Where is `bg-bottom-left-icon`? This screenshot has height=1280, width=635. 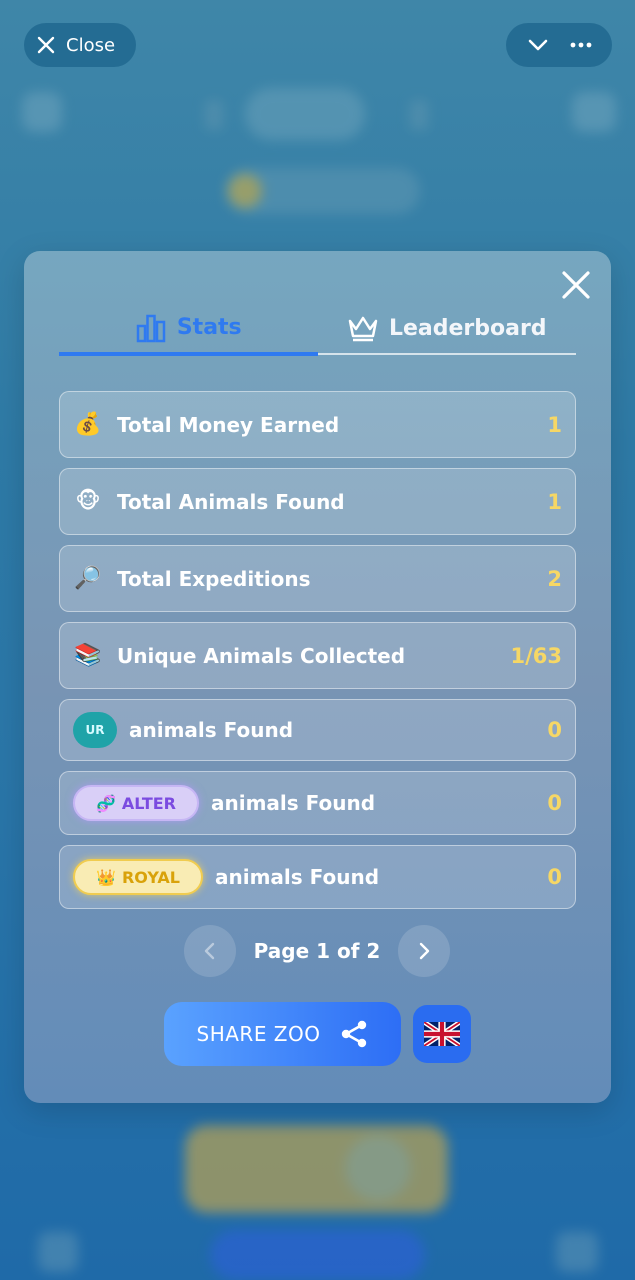
bg-bottom-left-icon is located at coordinates (58, 1252).